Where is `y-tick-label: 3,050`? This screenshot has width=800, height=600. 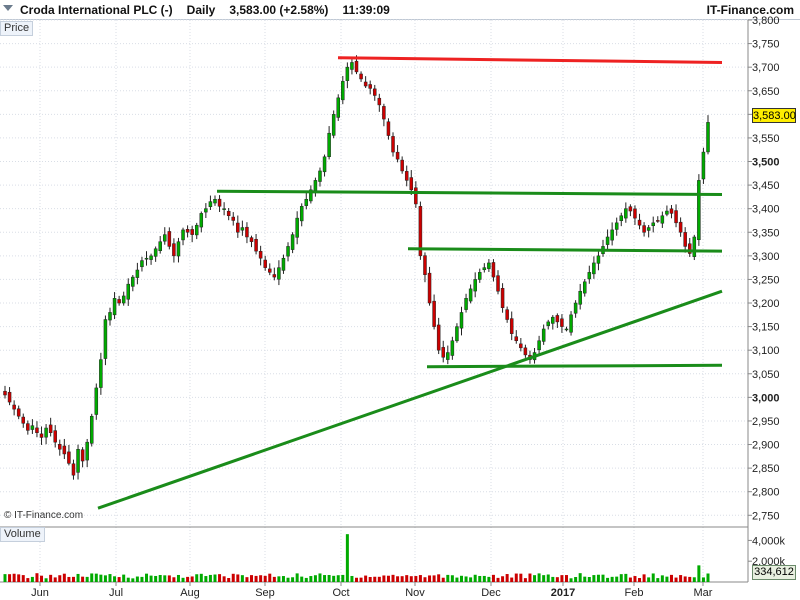 y-tick-label: 3,050 is located at coordinates (766, 375).